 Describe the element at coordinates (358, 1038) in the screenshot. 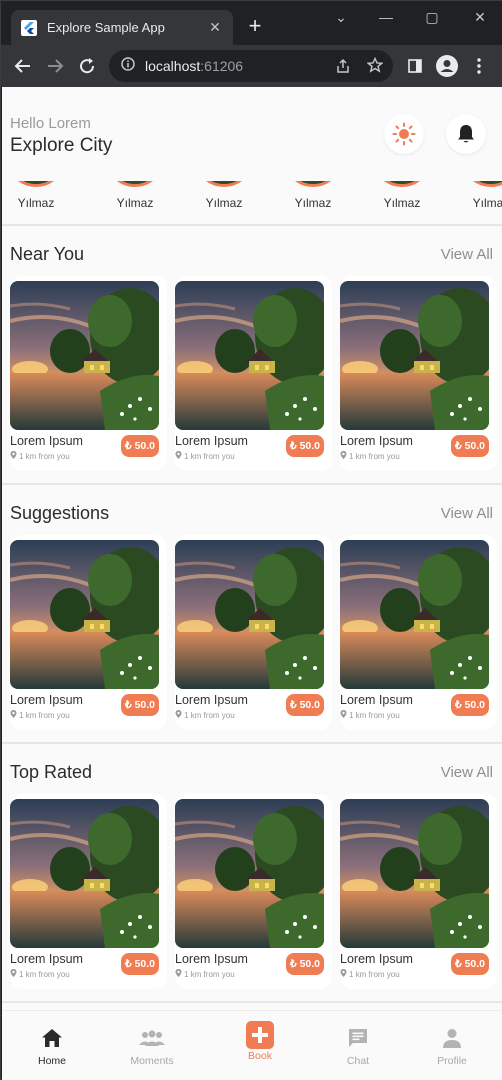

I see `chat-icon` at that location.